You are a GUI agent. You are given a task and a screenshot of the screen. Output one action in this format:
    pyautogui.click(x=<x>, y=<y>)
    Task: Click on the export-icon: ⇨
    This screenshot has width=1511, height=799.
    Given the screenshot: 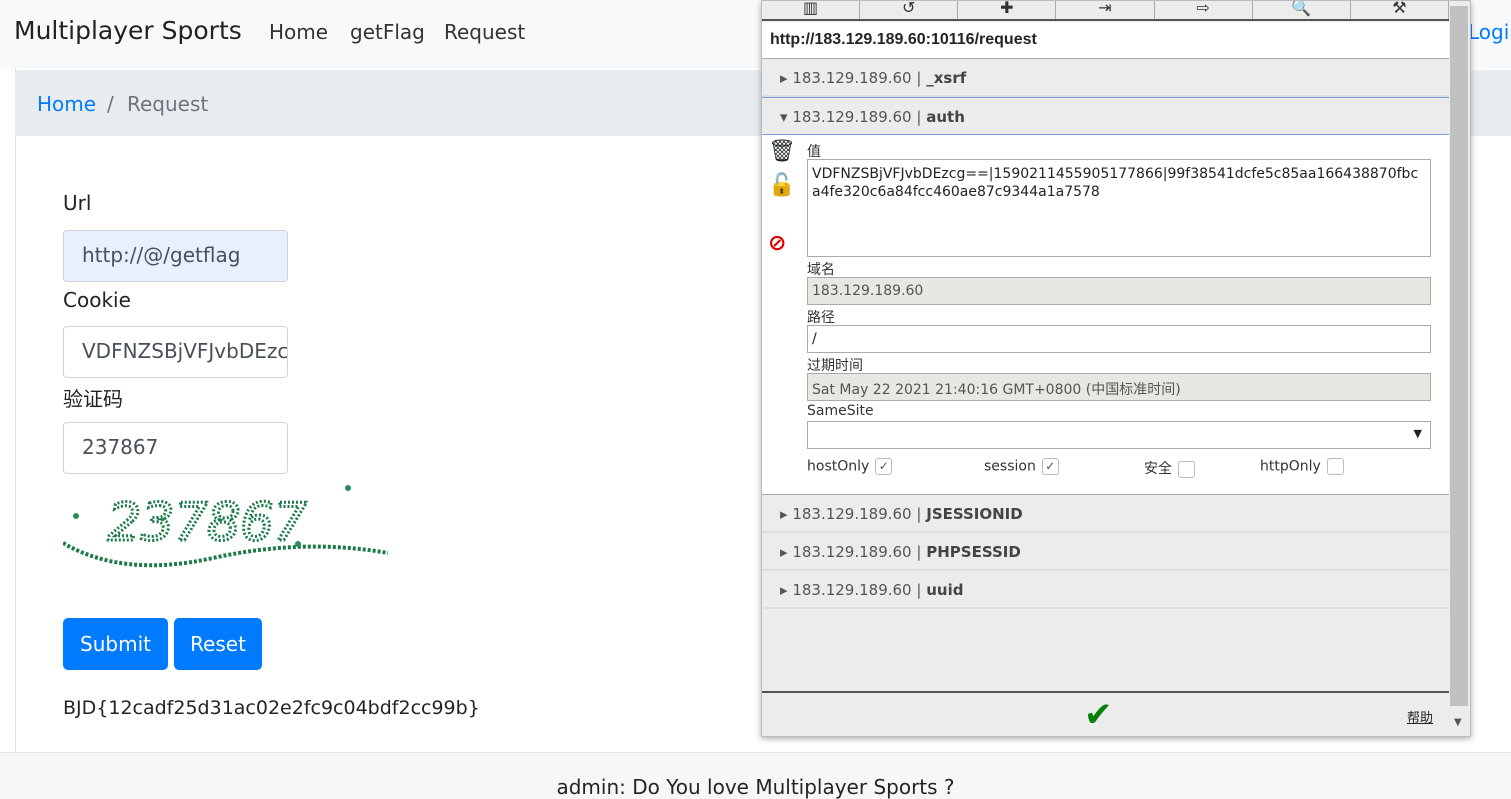 What is the action you would take?
    pyautogui.click(x=1204, y=10)
    